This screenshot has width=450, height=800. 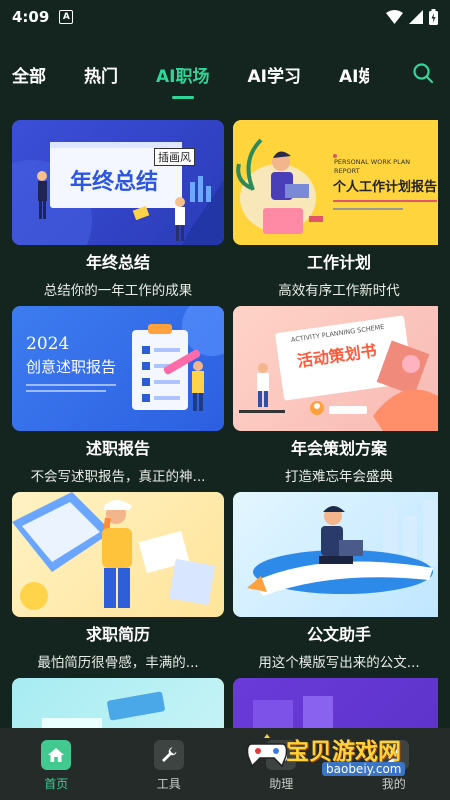 What do you see at coordinates (372, 162) in the screenshot?
I see `work-plan-thumb-en: PERSONAL WORK PLAN` at bounding box center [372, 162].